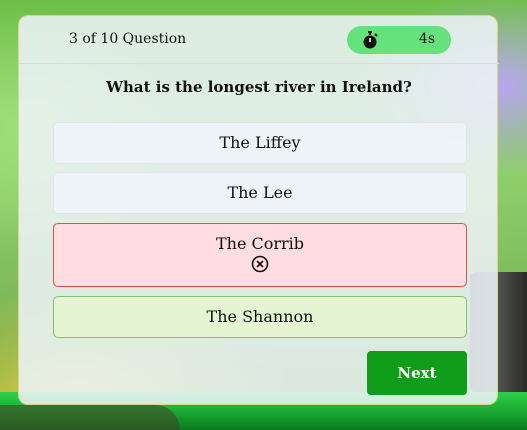  I want to click on answer-option-4-correct: The Shannon, so click(260, 317).